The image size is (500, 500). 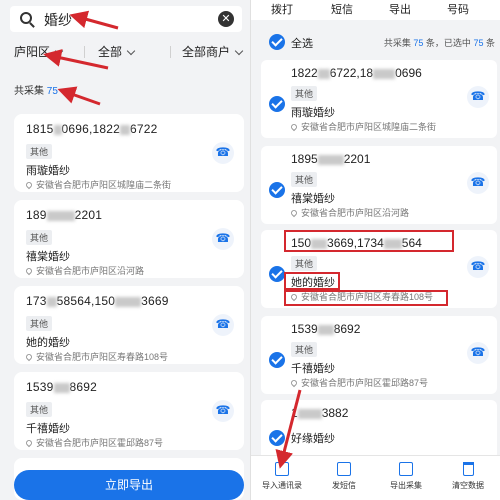 What do you see at coordinates (379, 185) in the screenshot?
I see `list-item: 1895 2201 其他 禧棠婚纱 安徽省合肥市庐阳区沿河路` at bounding box center [379, 185].